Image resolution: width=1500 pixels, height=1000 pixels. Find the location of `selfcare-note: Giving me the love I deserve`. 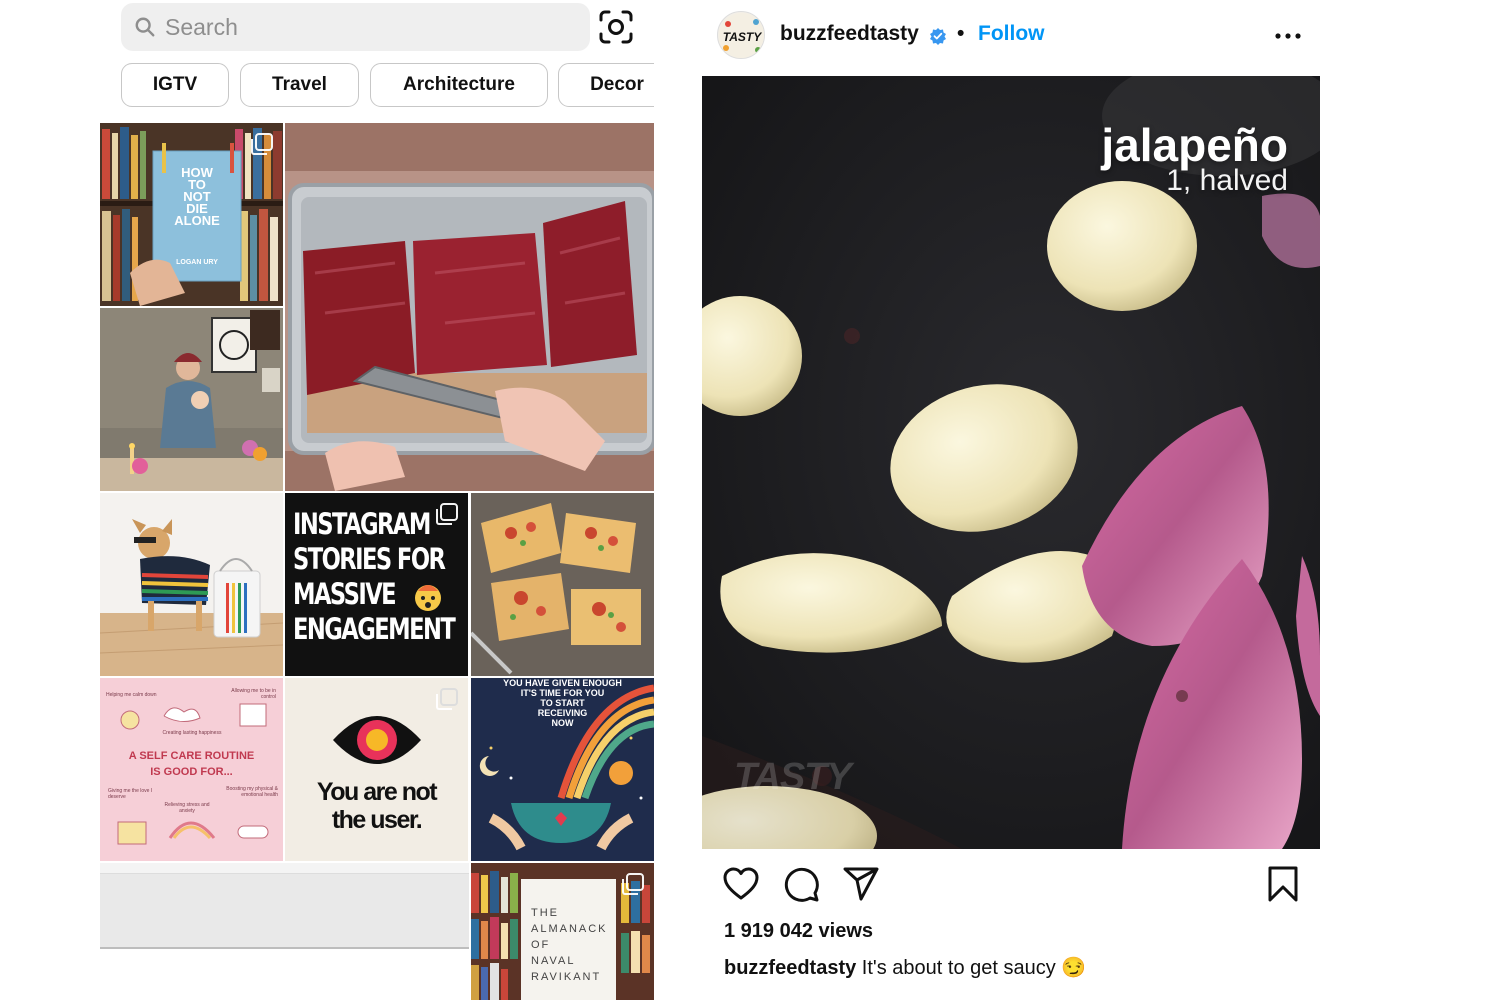

selfcare-note: Giving me the love I deserve is located at coordinates (130, 794).